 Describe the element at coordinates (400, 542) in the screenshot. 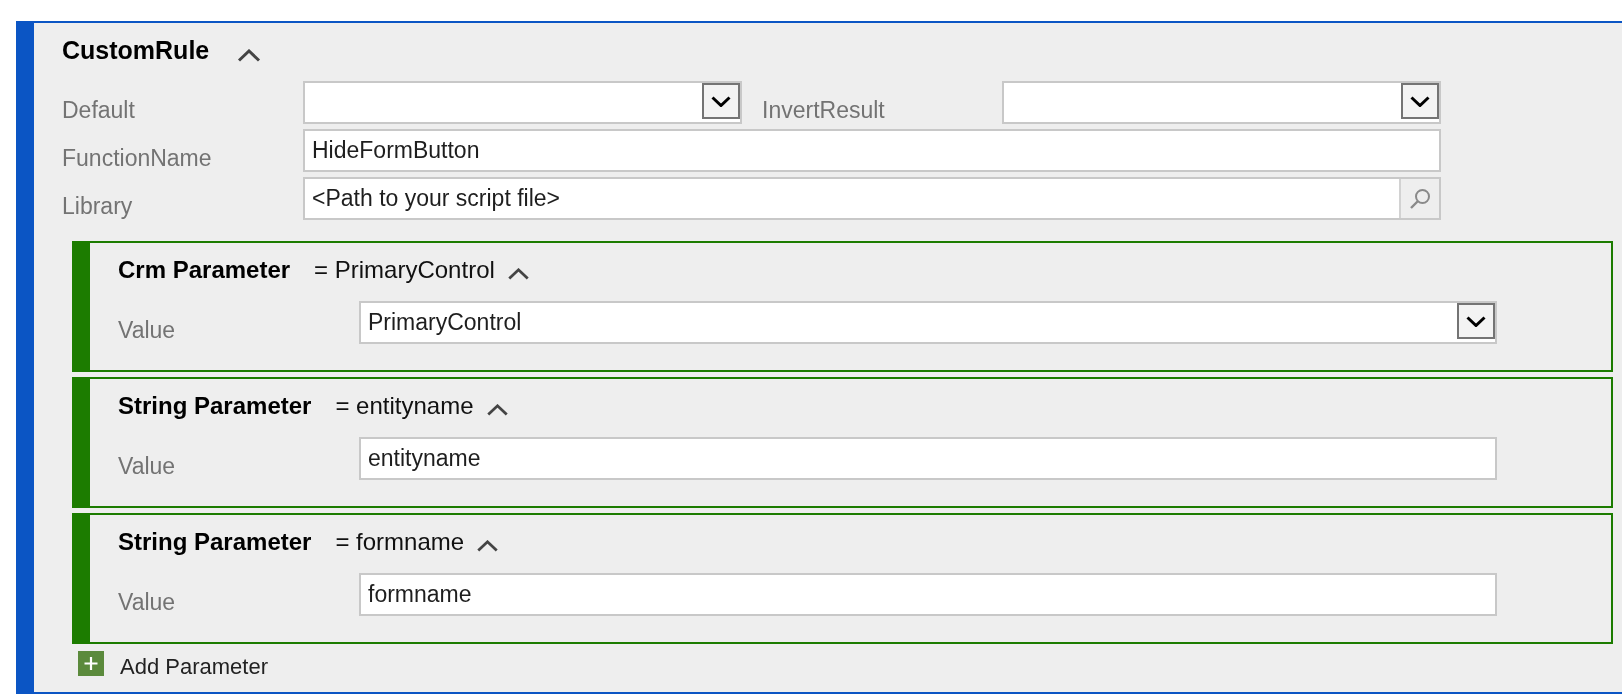

I see `parameter-summary: = formname` at that location.